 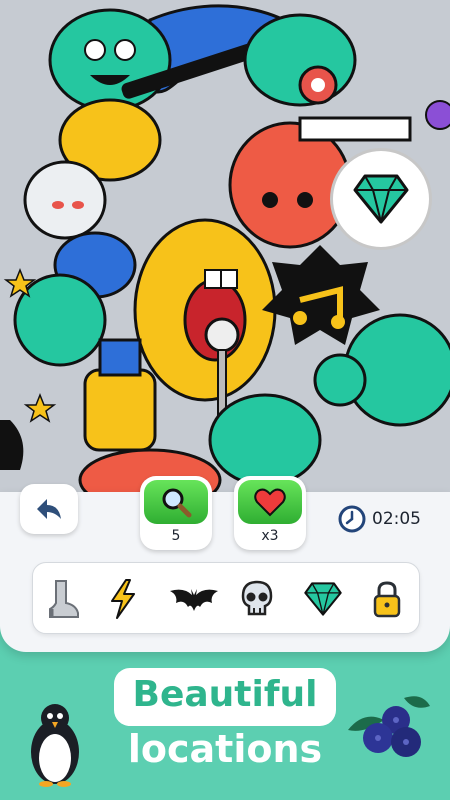 I want to click on find-item-bat, so click(x=194, y=599).